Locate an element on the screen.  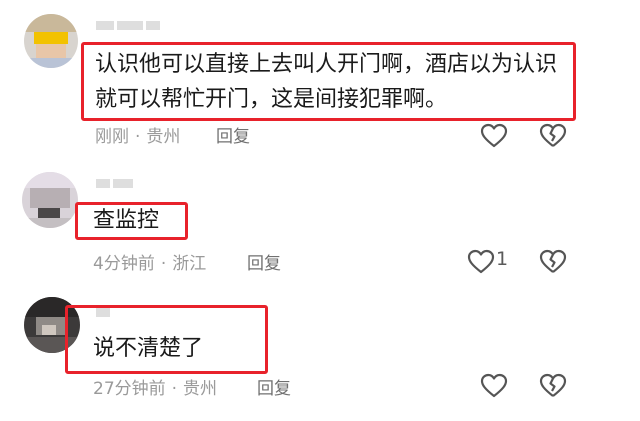
comment-text: 认识他可以直接上去叫人开门啊，酒店以为认识 is located at coordinates (326, 64).